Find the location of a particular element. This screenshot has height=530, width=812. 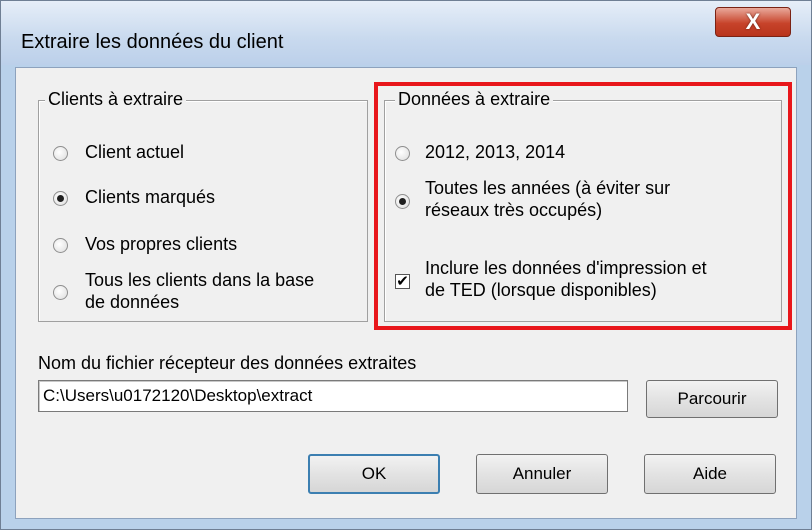

radio-label-line1: Toutes les années (à éviter sur is located at coordinates (548, 188).